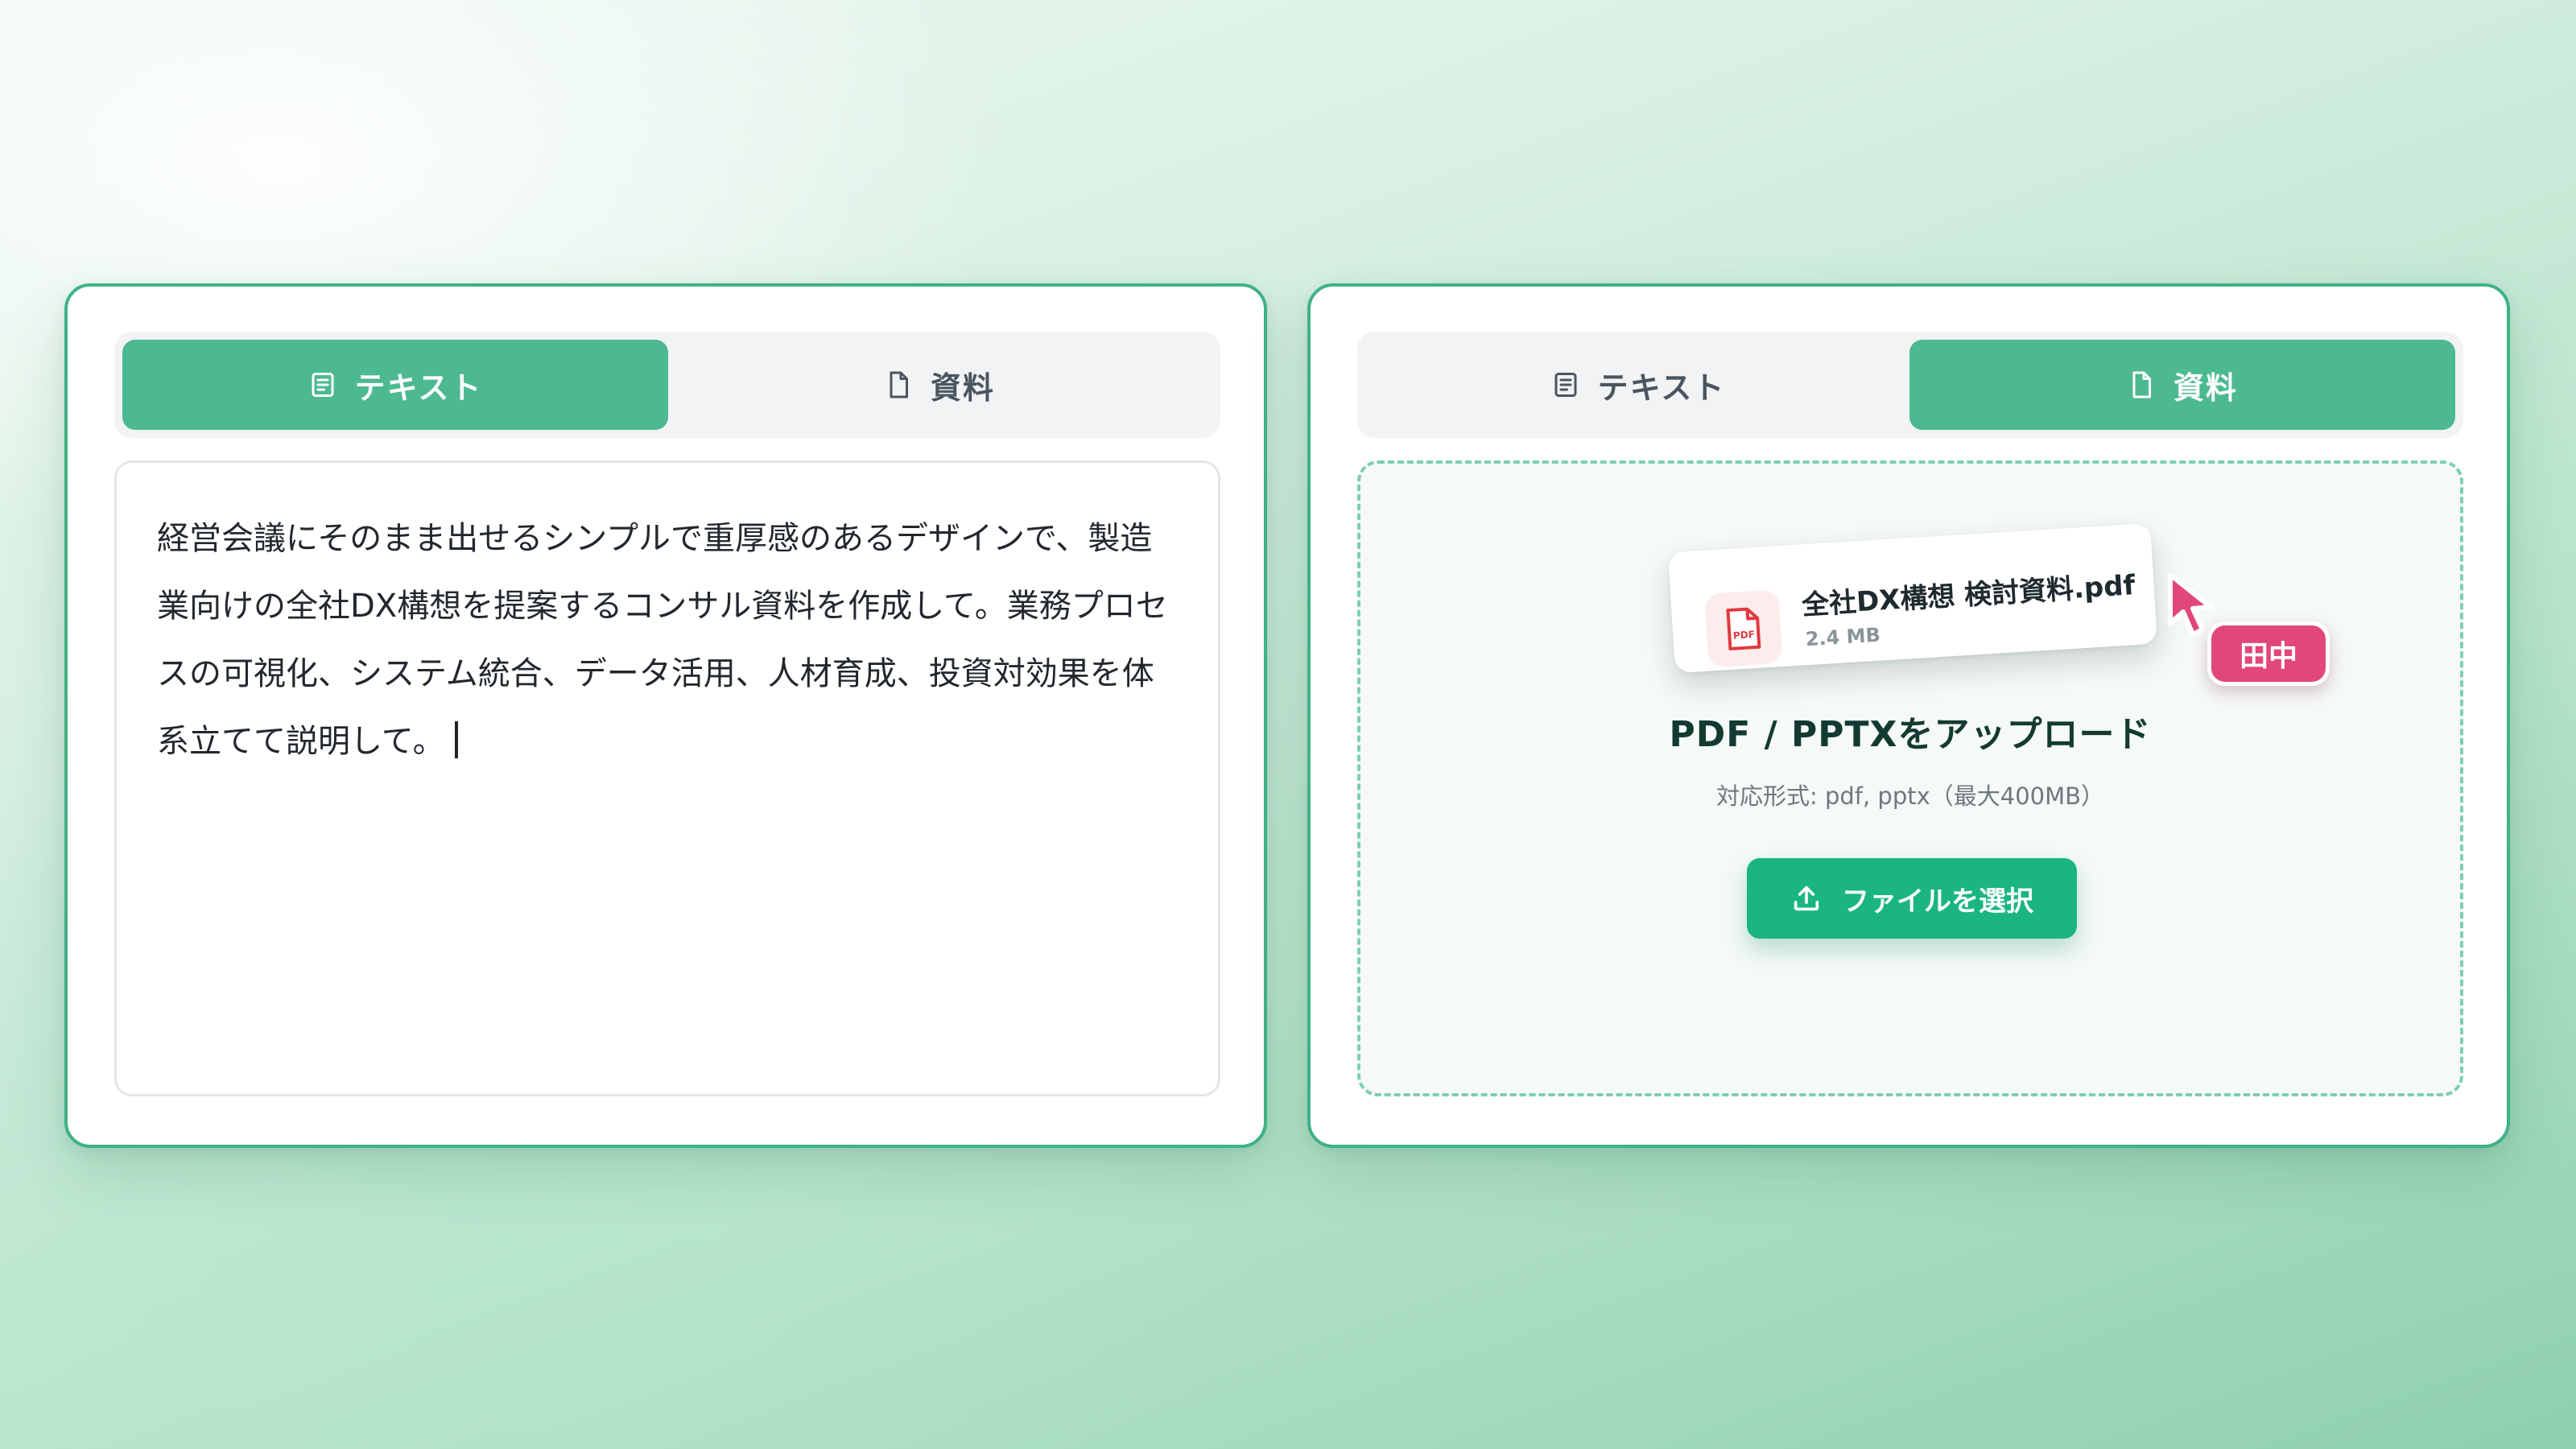 Image resolution: width=2576 pixels, height=1449 pixels. What do you see at coordinates (1910, 796) in the screenshot?
I see `upload-formats: 対応形式: pdf, pptx（最大400MB）` at bounding box center [1910, 796].